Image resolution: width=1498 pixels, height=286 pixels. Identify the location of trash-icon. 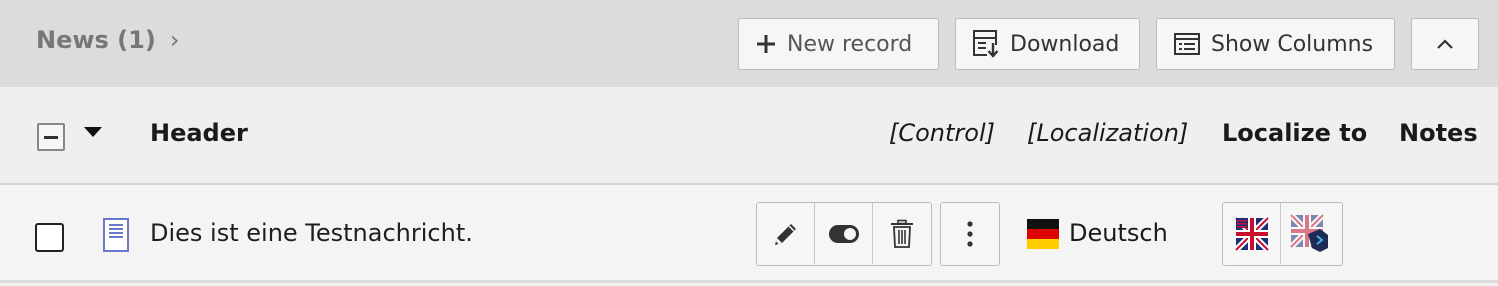
(902, 233).